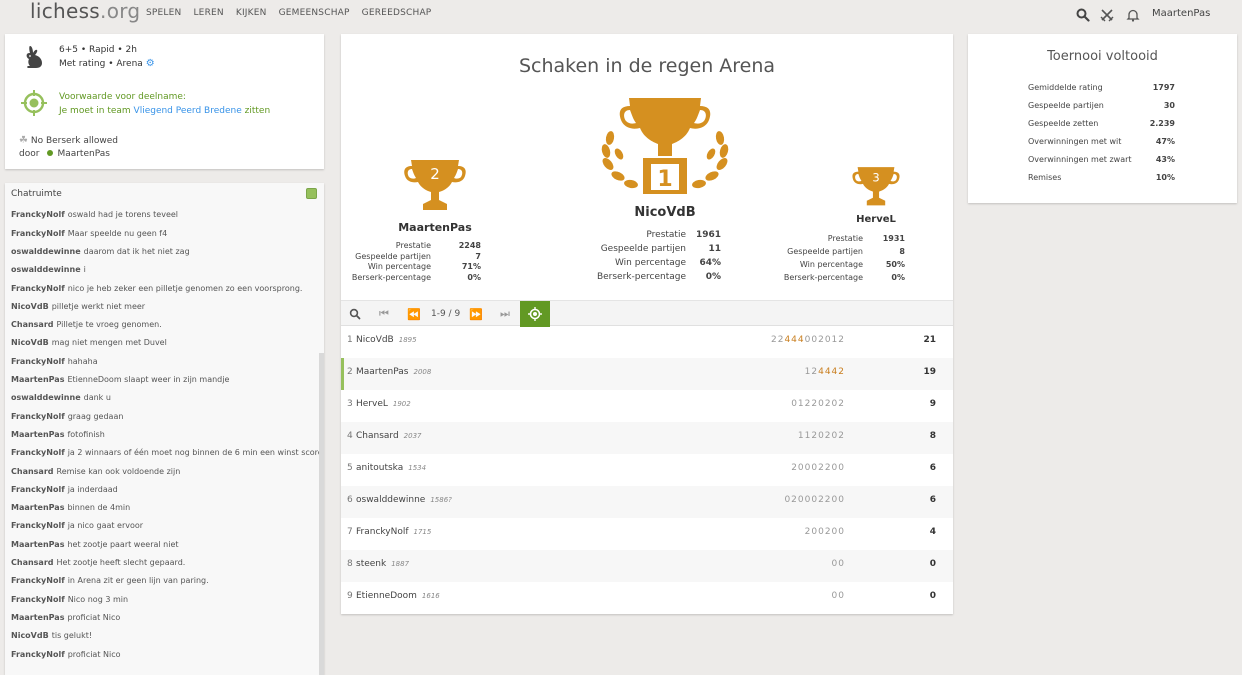  I want to click on row-player-name: oswalddewinne, so click(391, 500).